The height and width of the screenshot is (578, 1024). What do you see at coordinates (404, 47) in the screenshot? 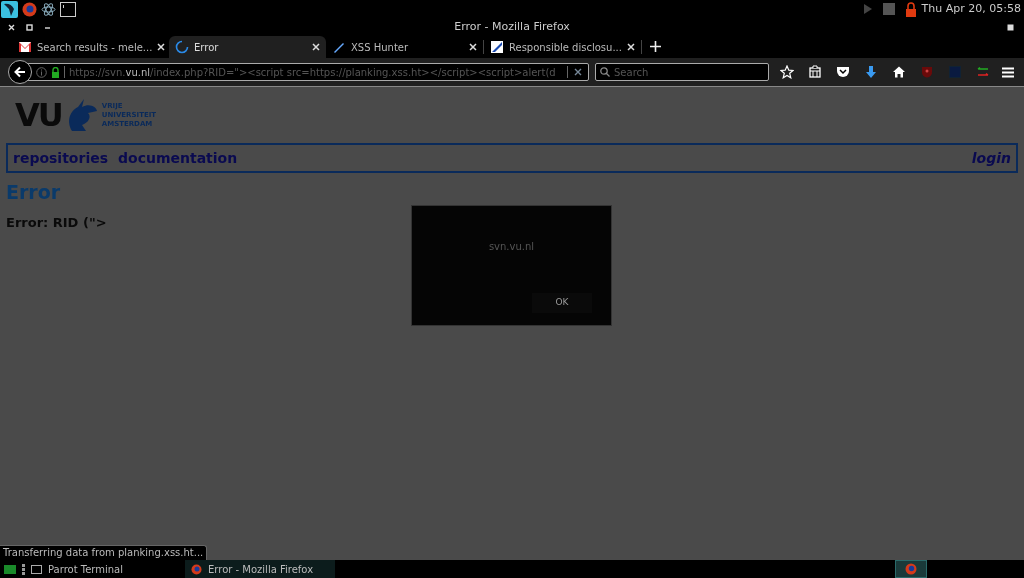
I see `tab: XSS Hunter` at bounding box center [404, 47].